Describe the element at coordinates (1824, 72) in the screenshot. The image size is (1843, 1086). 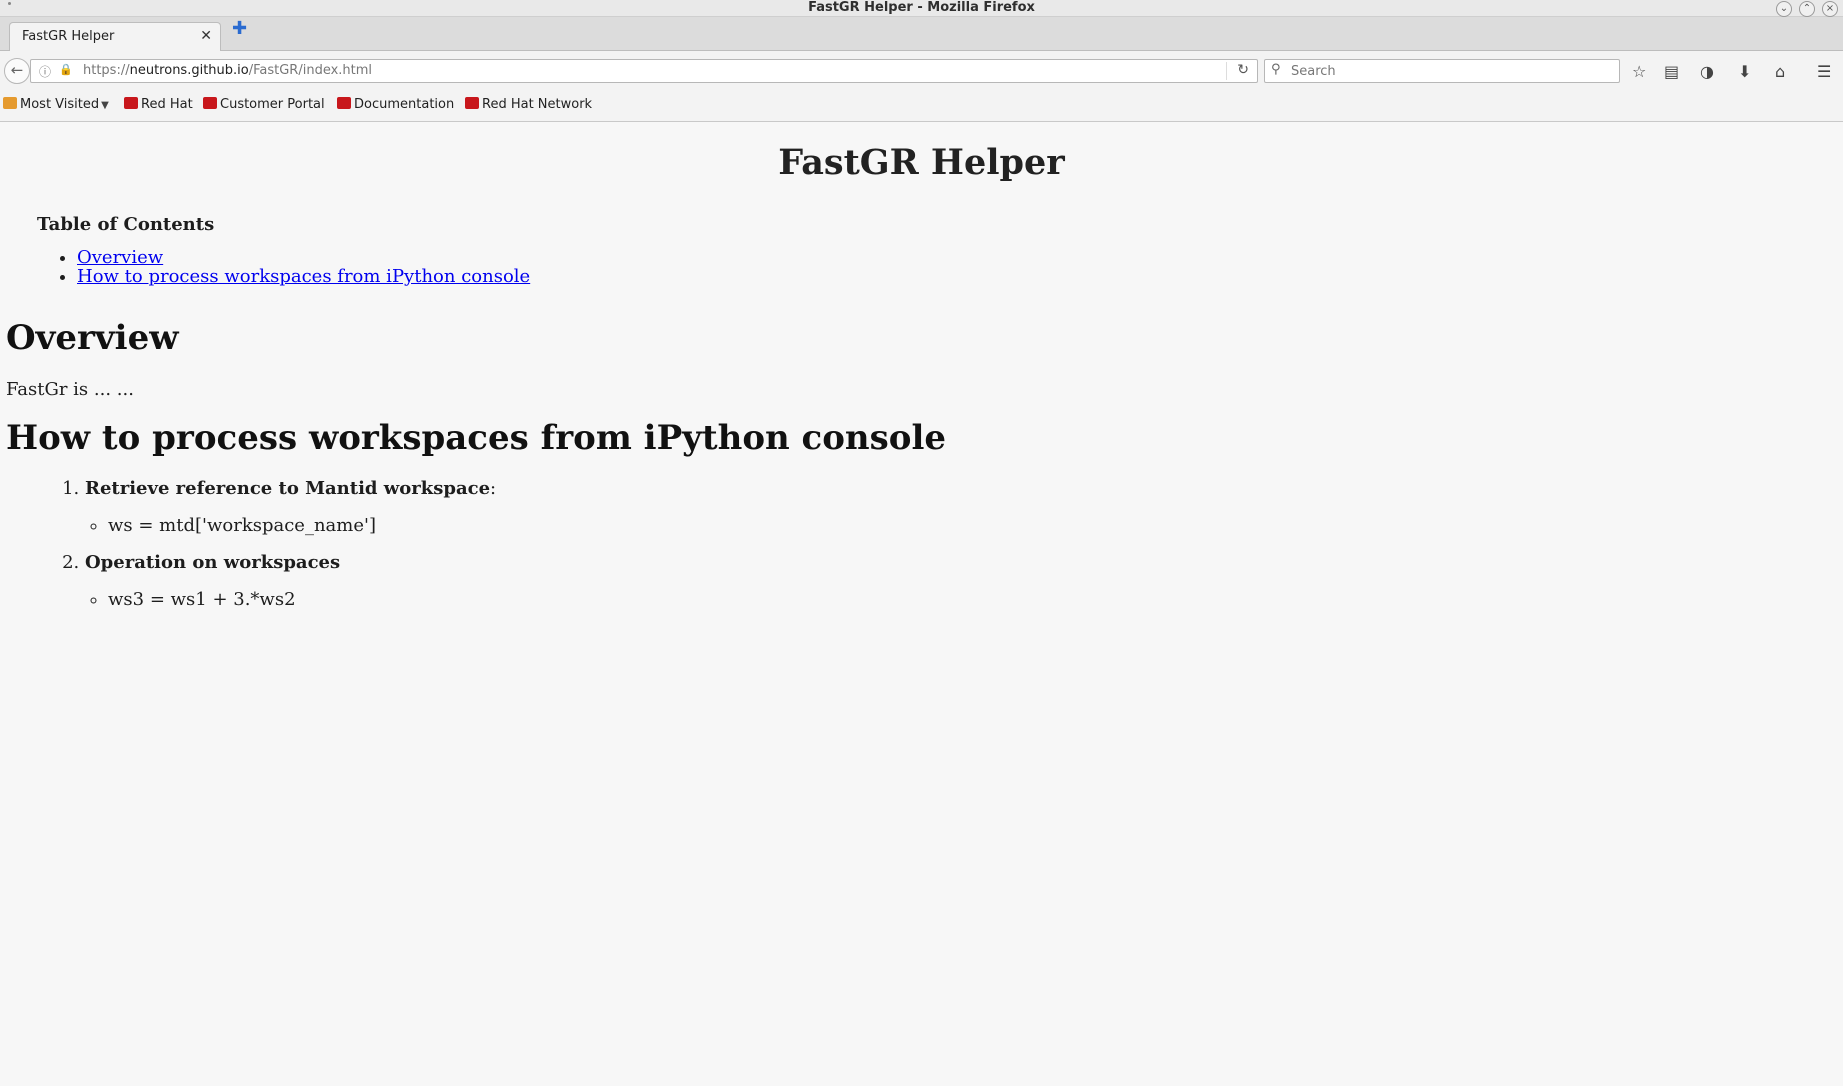
I see `menu-icon: ☰` at that location.